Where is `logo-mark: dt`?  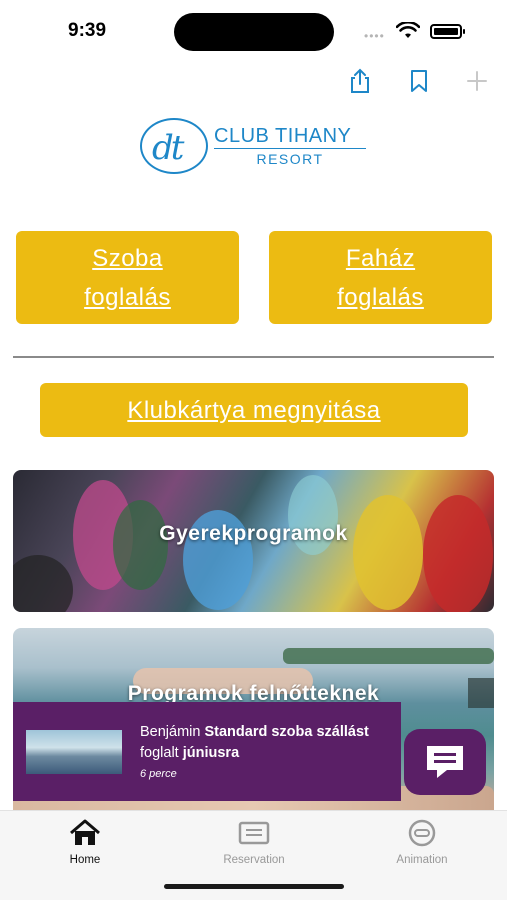
logo-mark: dt is located at coordinates (174, 146).